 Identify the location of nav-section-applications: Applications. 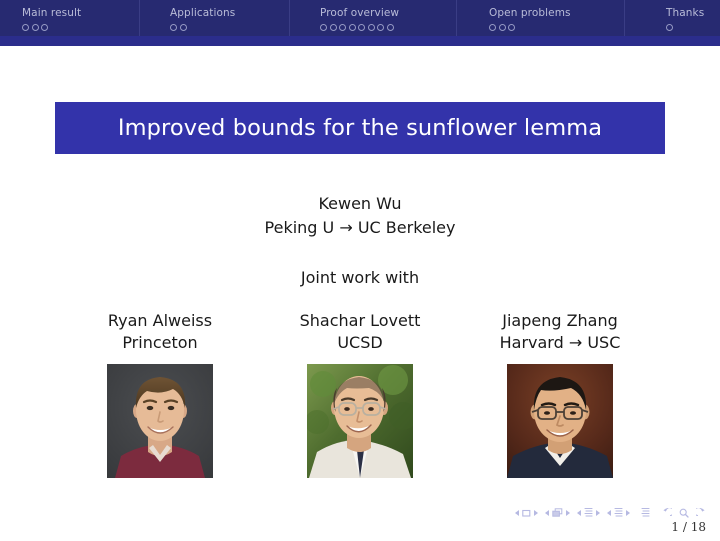
(202, 21).